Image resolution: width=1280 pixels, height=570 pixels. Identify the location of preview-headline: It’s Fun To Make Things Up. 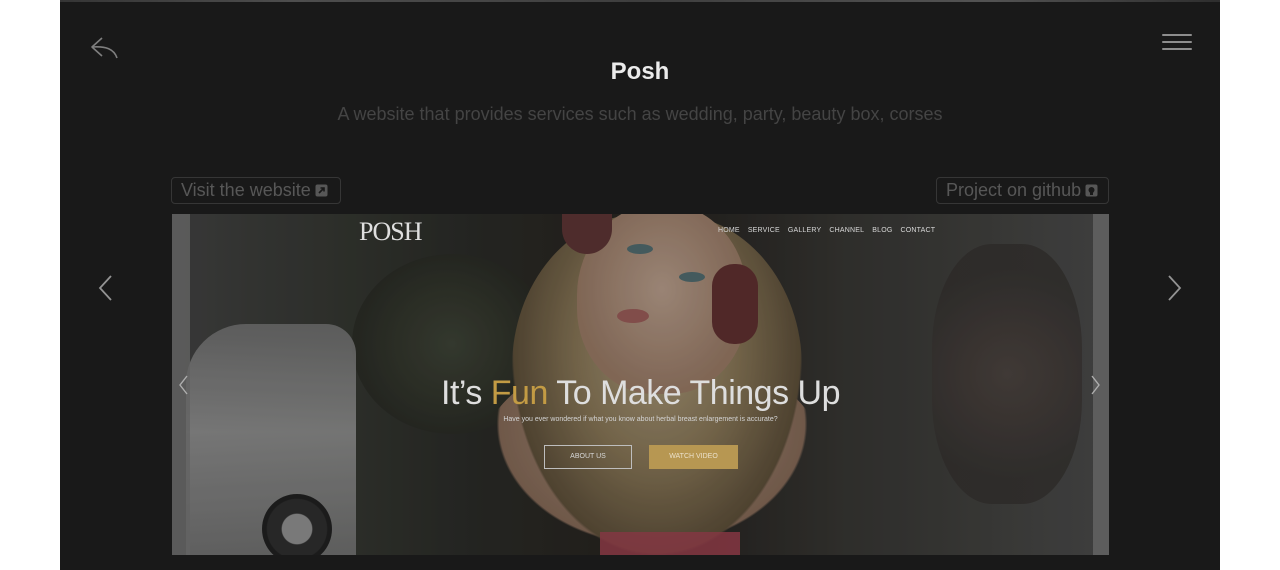
(640, 393).